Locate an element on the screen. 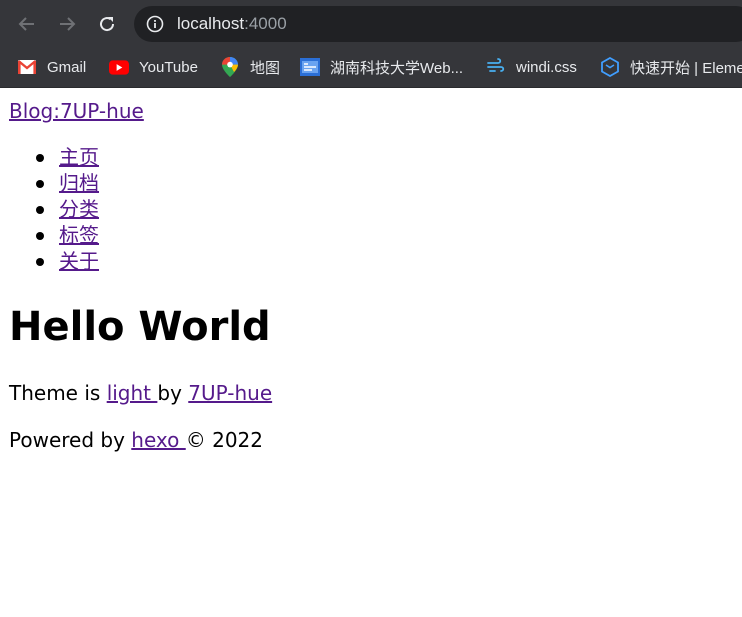  bookmark-windi: windi.css is located at coordinates (531, 67).